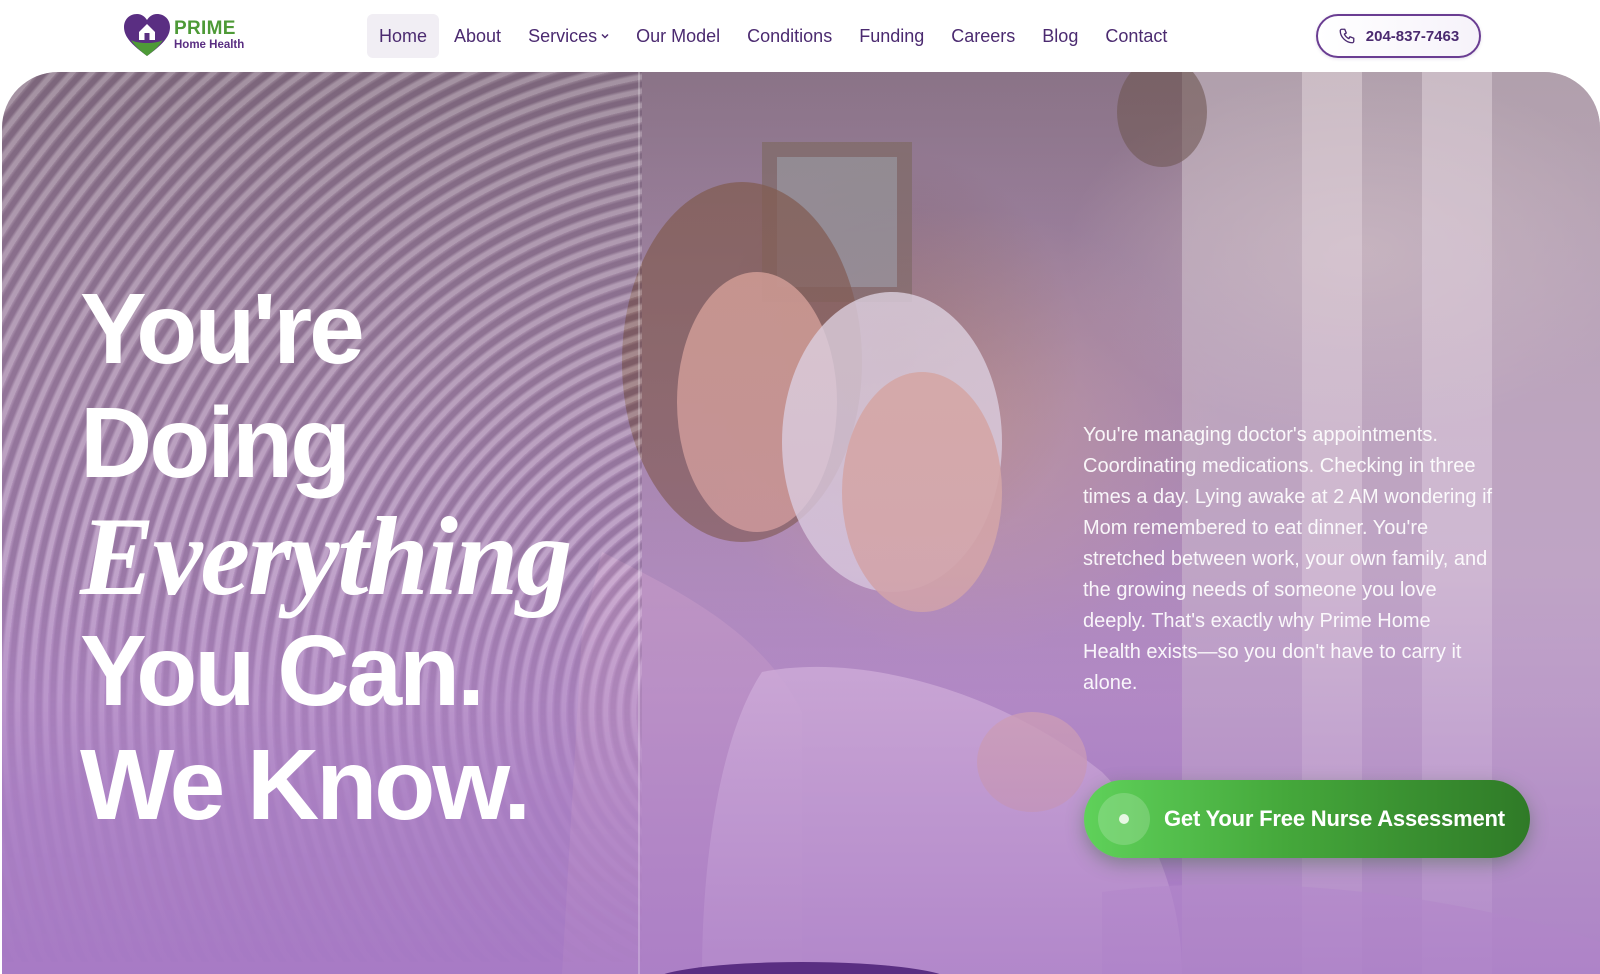 Image resolution: width=1600 pixels, height=974 pixels. What do you see at coordinates (209, 44) in the screenshot?
I see `logo-tagline: Home Health` at bounding box center [209, 44].